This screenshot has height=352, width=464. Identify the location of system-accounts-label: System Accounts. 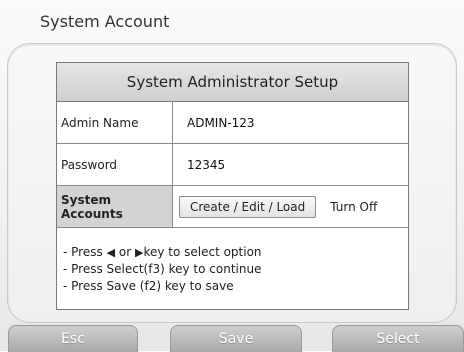
(115, 206).